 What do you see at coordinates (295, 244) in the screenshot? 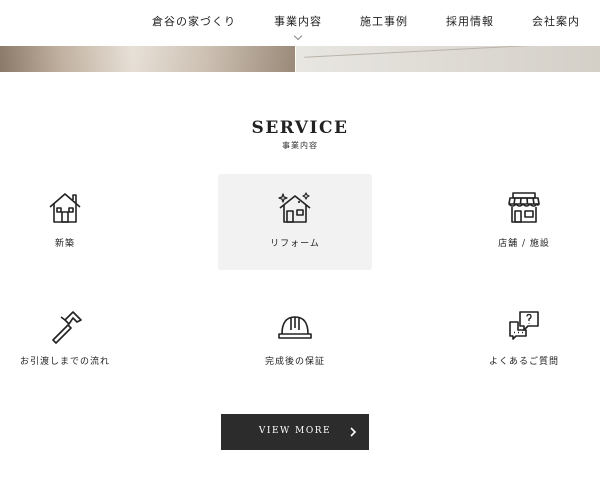
I see `service-label: リフォーム` at bounding box center [295, 244].